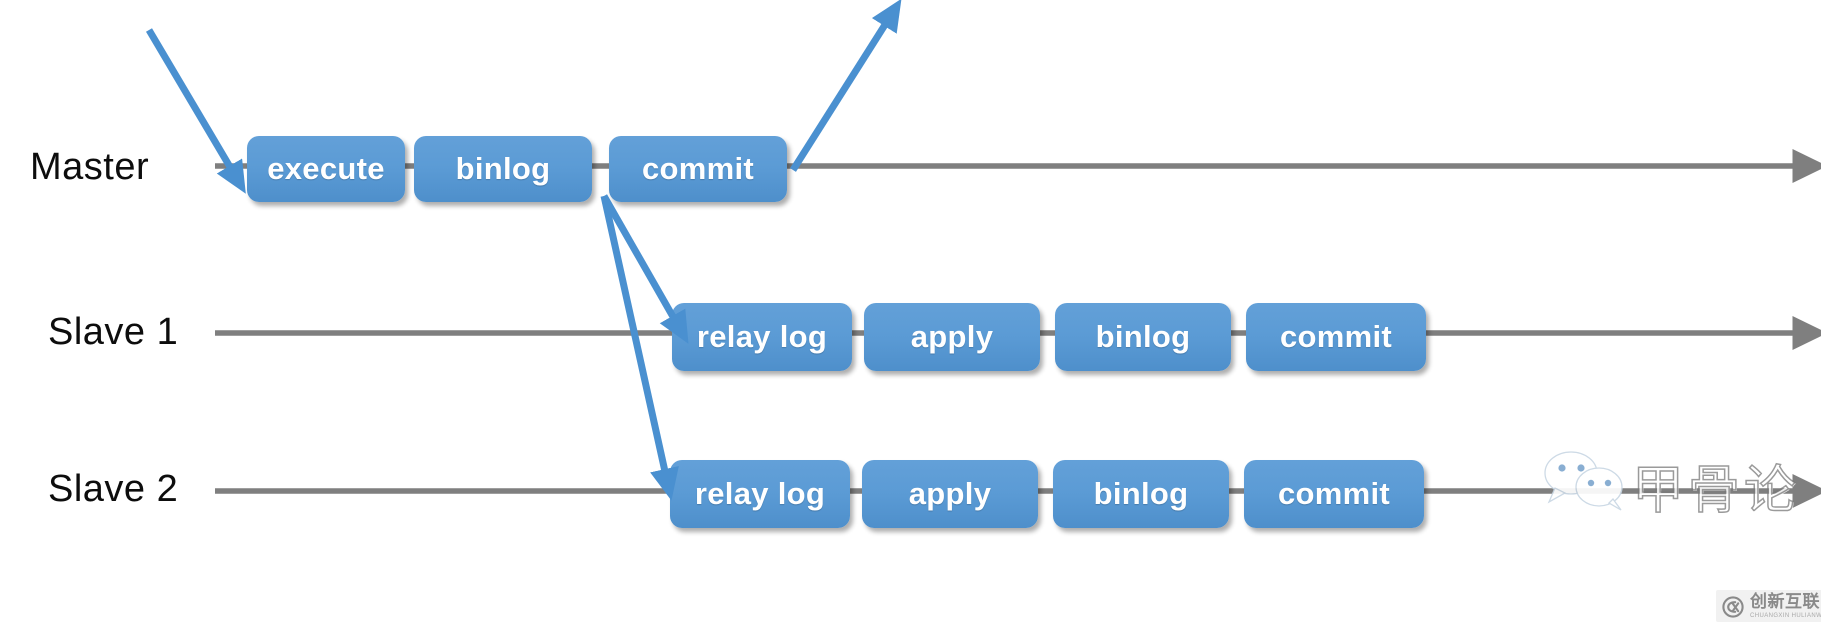  What do you see at coordinates (1785, 616) in the screenshot?
I see `badge-en-label: CHUANGXIN HULIANWANG` at bounding box center [1785, 616].